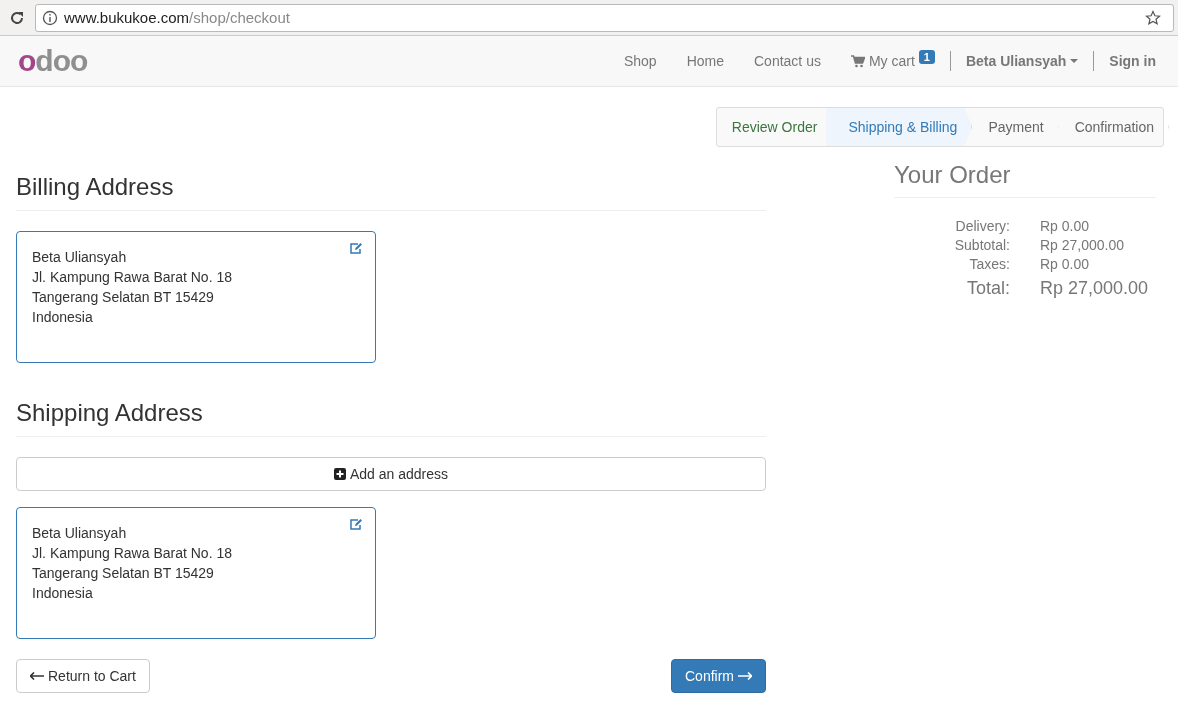 This screenshot has width=1178, height=710. I want to click on summary-label: Subtotal:, so click(981, 245).